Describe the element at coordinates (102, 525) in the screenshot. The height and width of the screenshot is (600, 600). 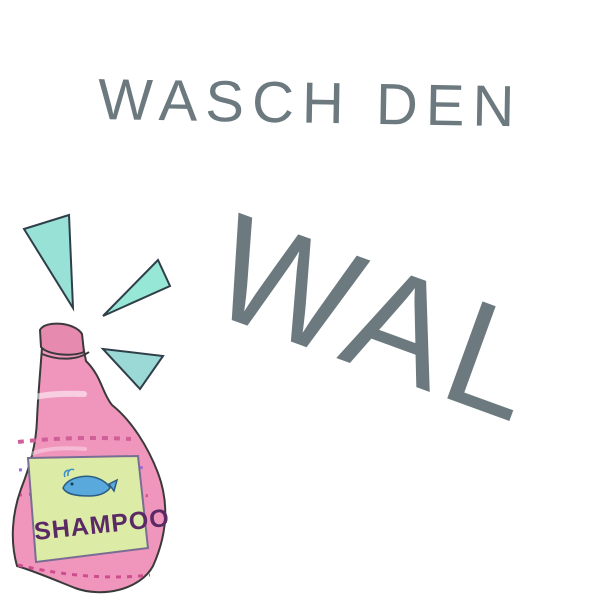
I see `bottle-label-text: SHAMPOO` at that location.